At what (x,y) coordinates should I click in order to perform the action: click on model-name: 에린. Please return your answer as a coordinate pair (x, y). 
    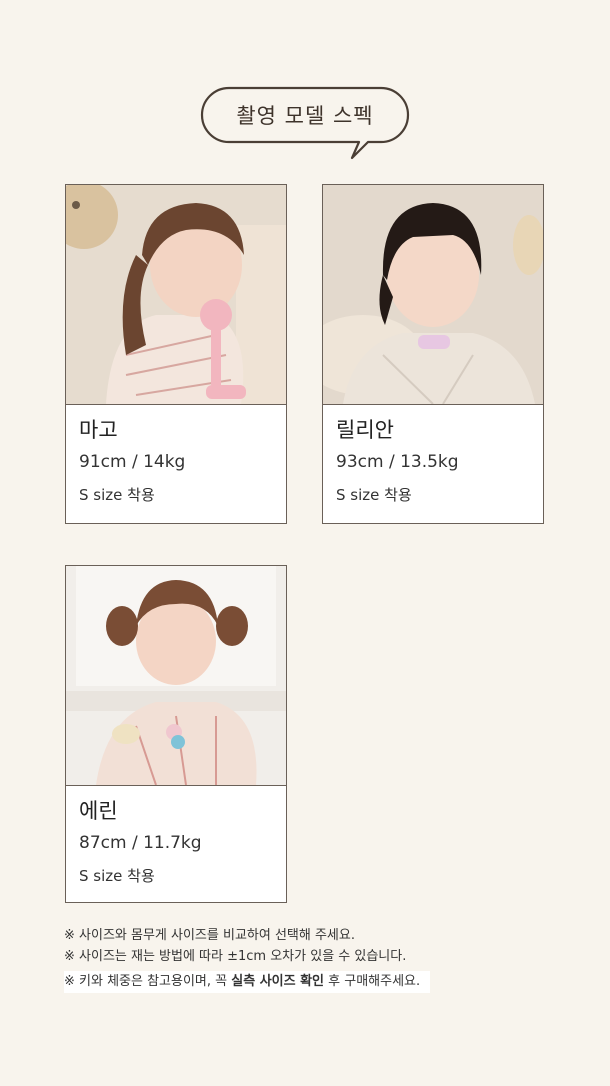
    Looking at the image, I should click on (98, 811).